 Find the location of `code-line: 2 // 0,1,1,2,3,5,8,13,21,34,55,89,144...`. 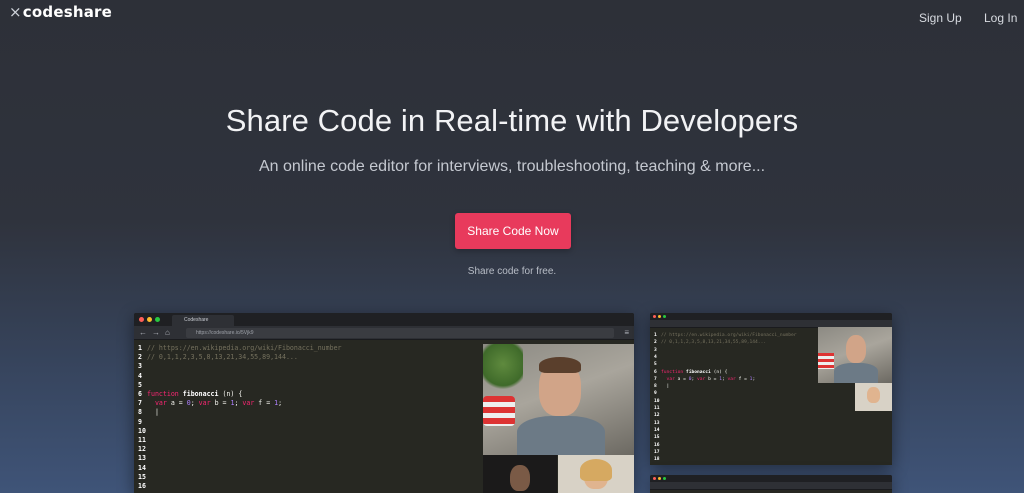

code-line: 2 // 0,1,1,2,3,5,8,13,21,34,55,89,144... is located at coordinates (710, 342).